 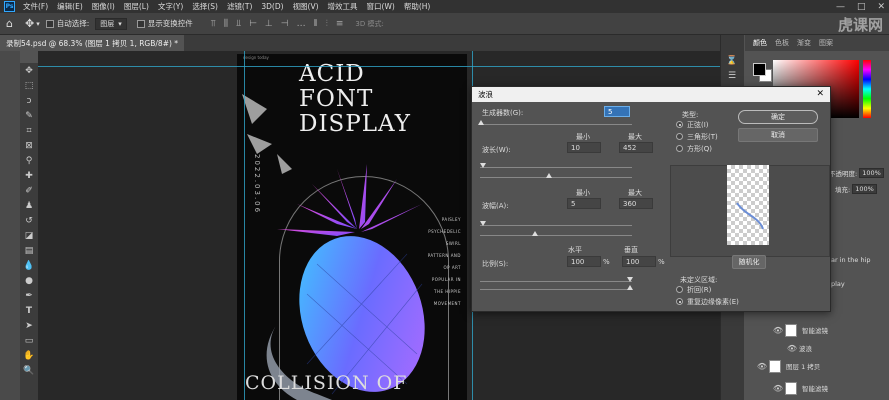 What do you see at coordinates (636, 147) in the screenshot?
I see `wavelength-max-input: 452` at bounding box center [636, 147].